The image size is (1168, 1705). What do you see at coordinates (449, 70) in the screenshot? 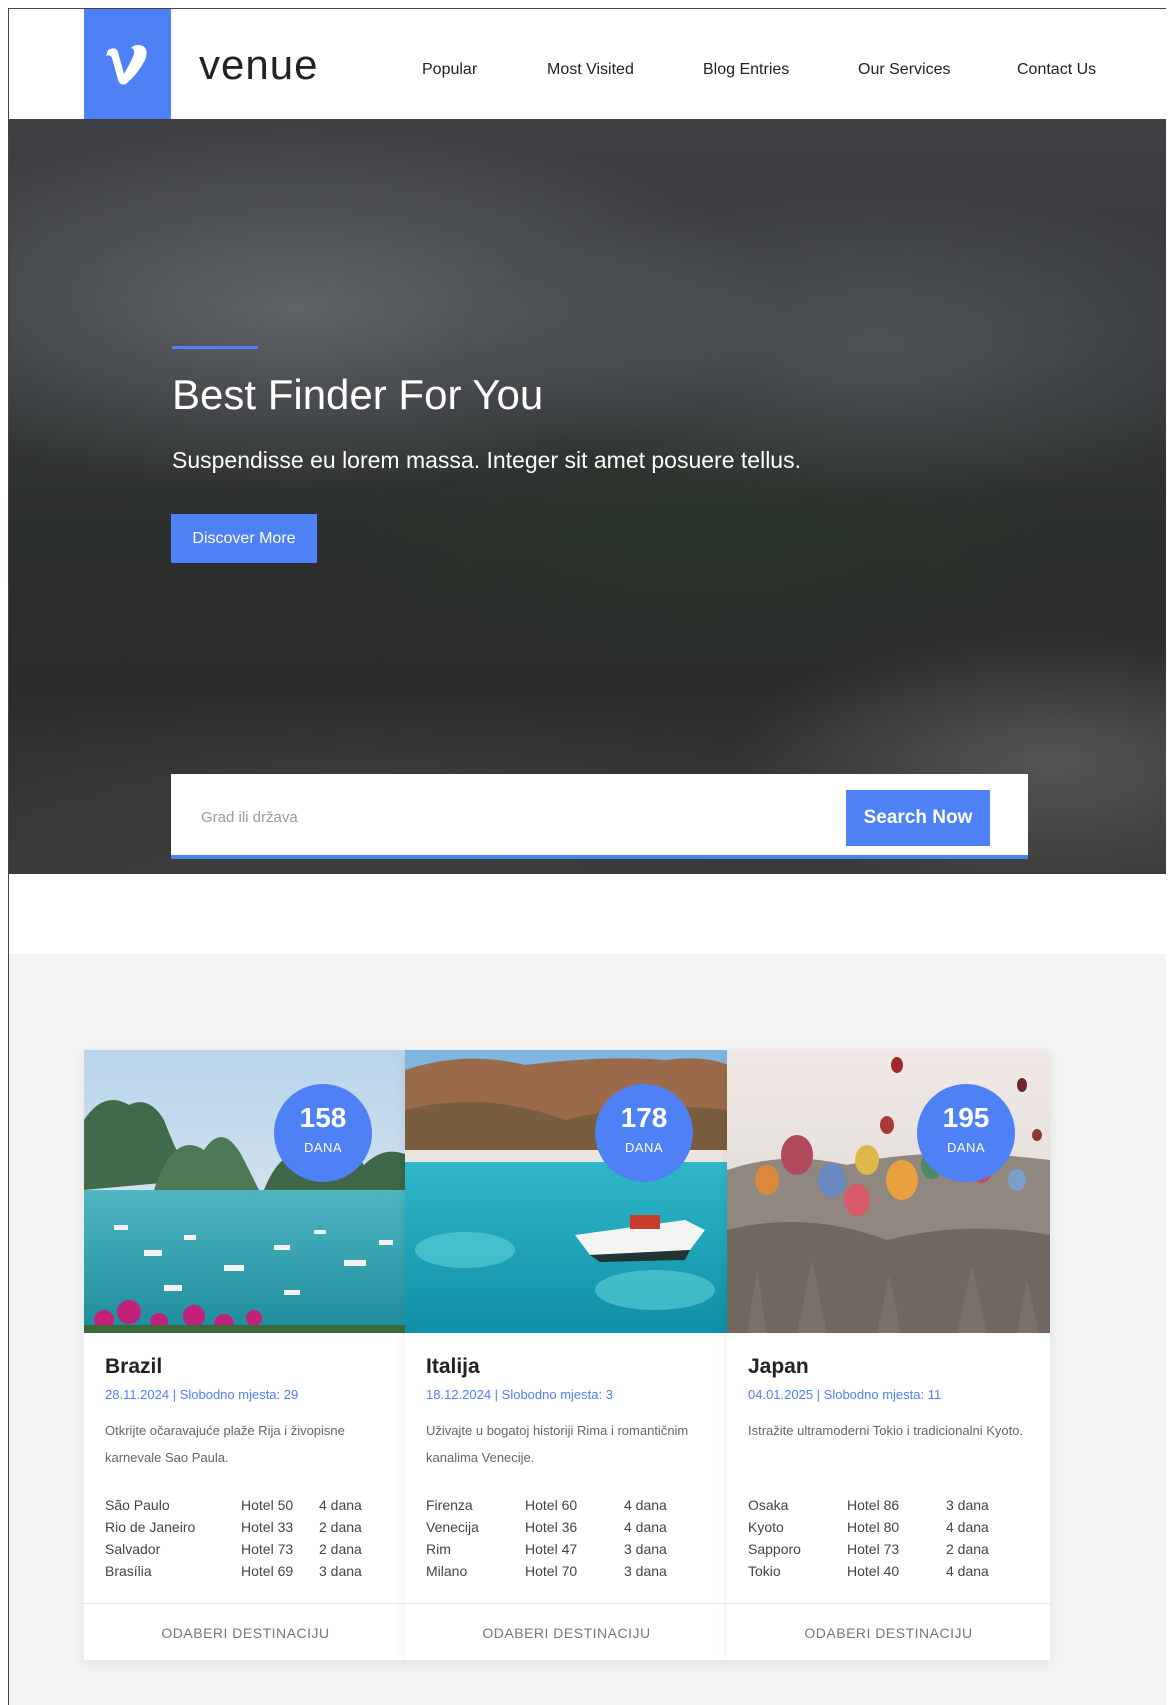
I see `nav-popular: Popular` at bounding box center [449, 70].